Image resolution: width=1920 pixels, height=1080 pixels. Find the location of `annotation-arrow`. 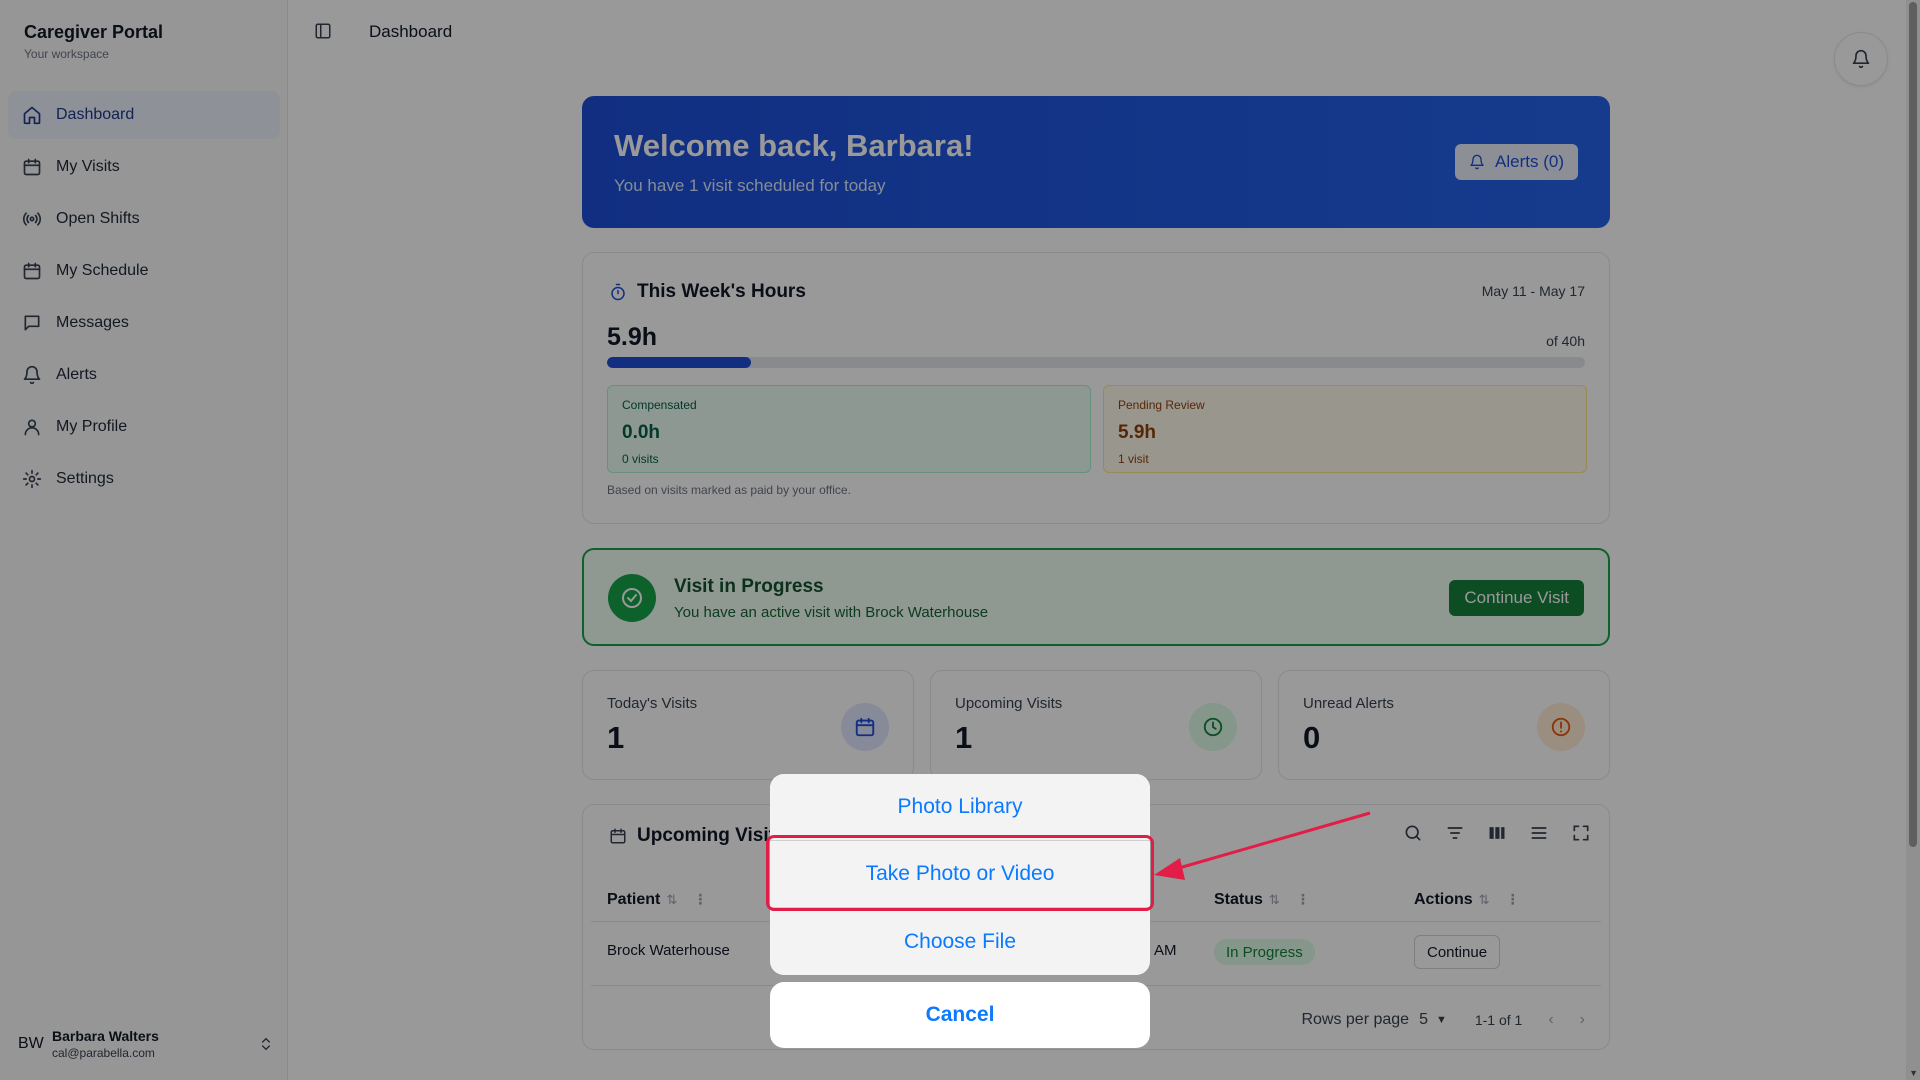

annotation-arrow is located at coordinates (1262, 845).